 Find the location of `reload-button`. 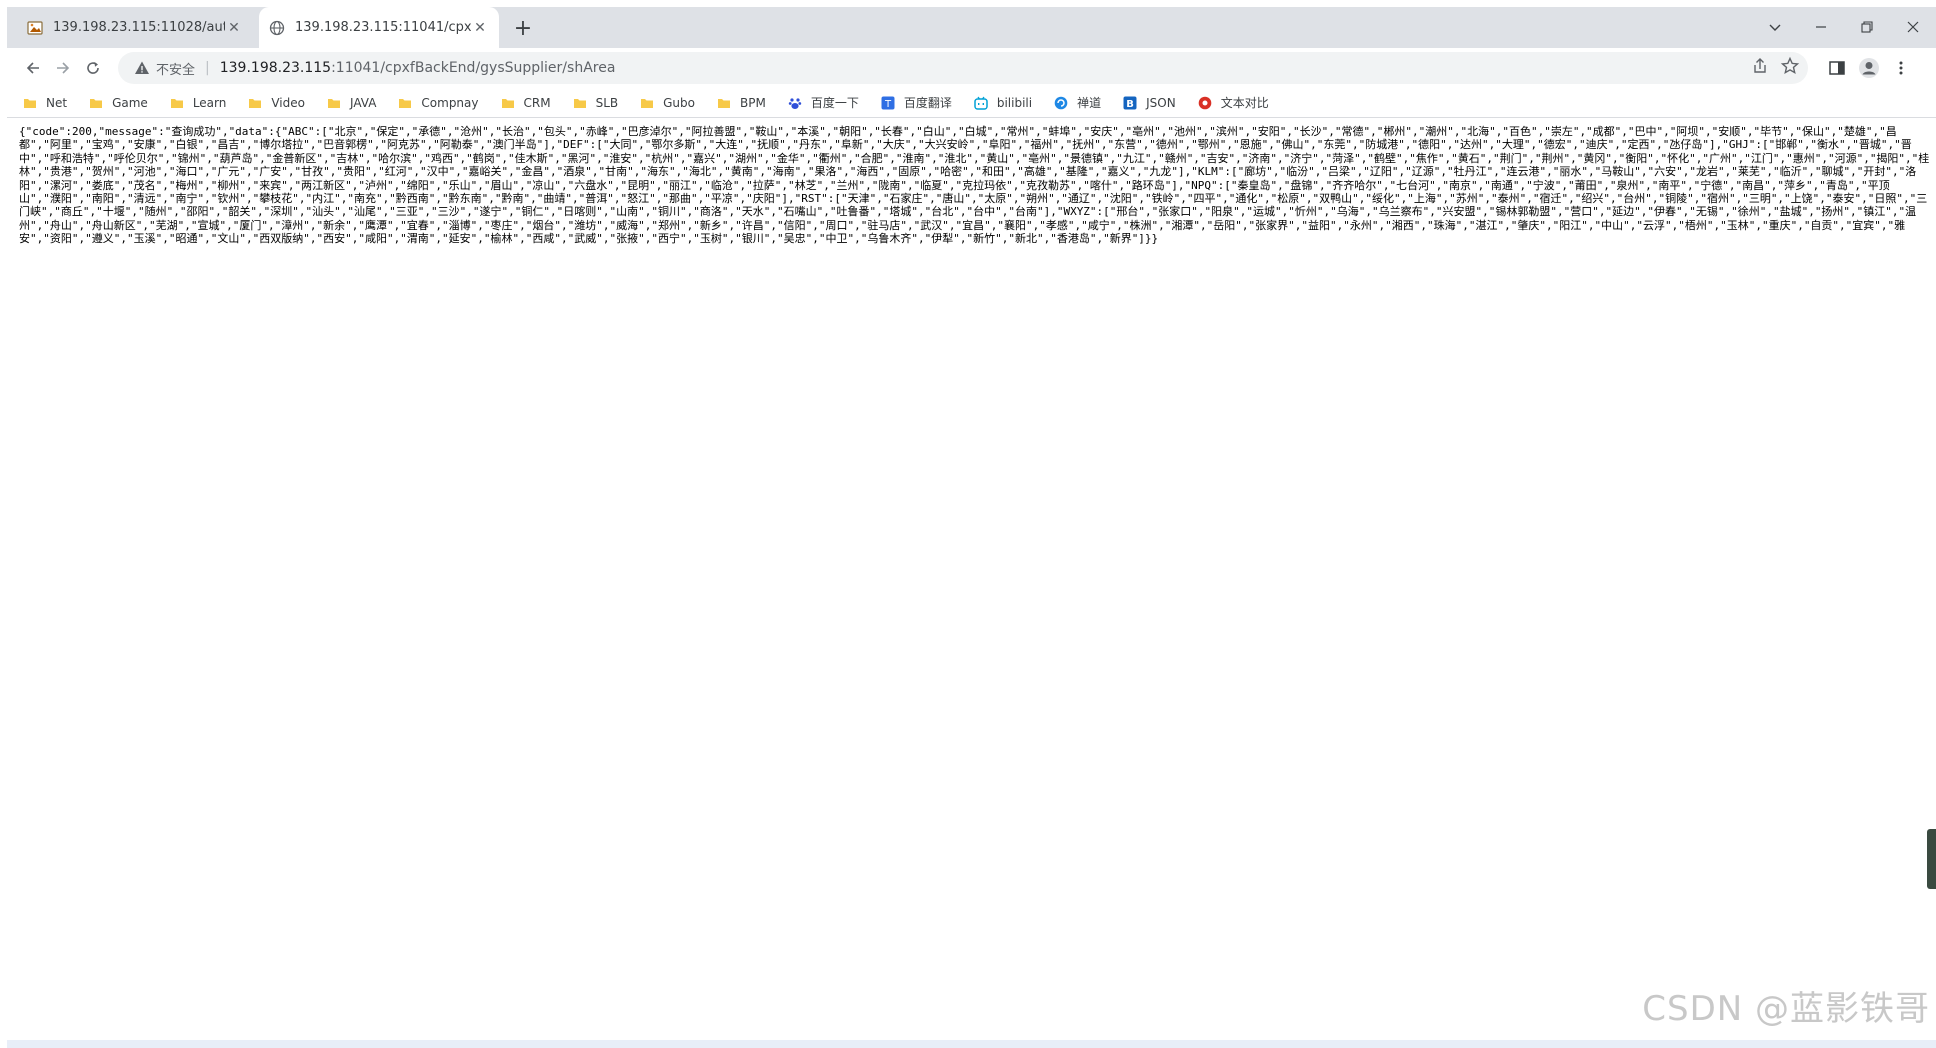

reload-button is located at coordinates (93, 68).